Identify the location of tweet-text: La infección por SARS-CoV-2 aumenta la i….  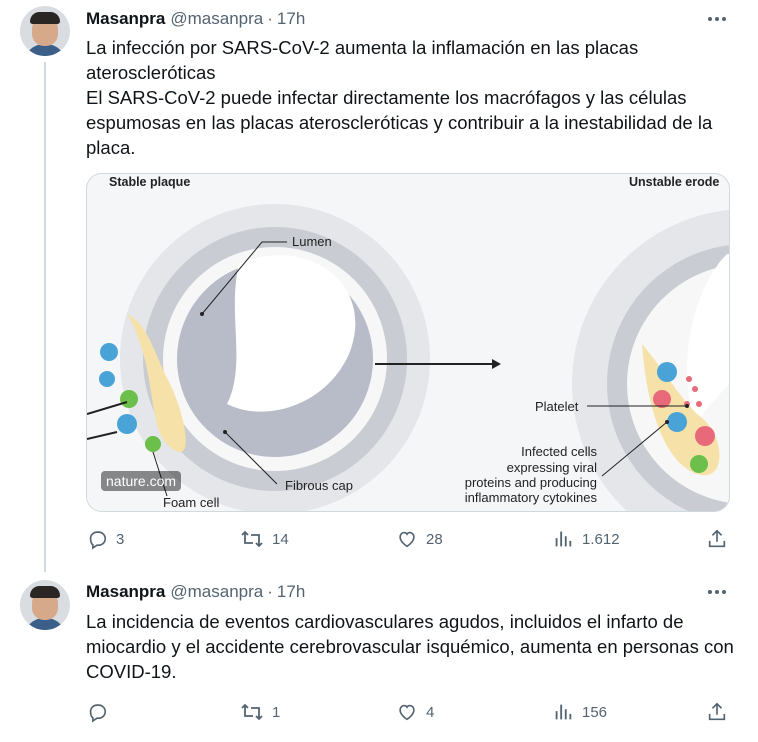
(411, 97).